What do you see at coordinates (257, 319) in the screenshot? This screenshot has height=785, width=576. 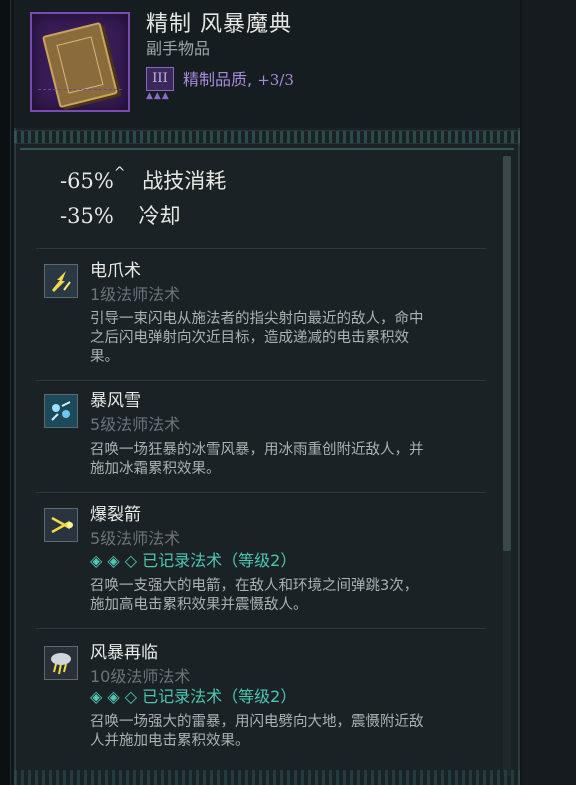 I see `description-line: 引导一束闪电从施法者的指尖射向最近的敌人，命中` at bounding box center [257, 319].